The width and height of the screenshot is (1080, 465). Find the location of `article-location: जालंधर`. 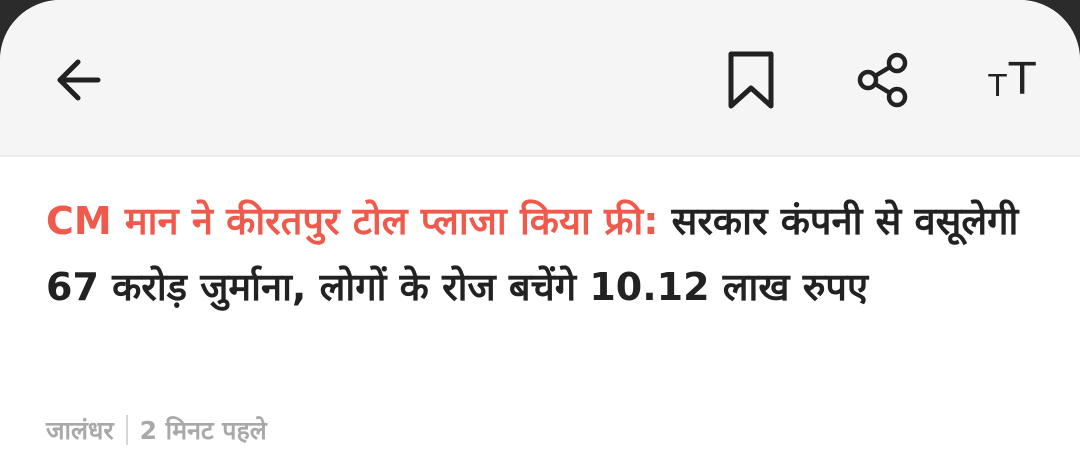

article-location: जालंधर is located at coordinates (80, 430).